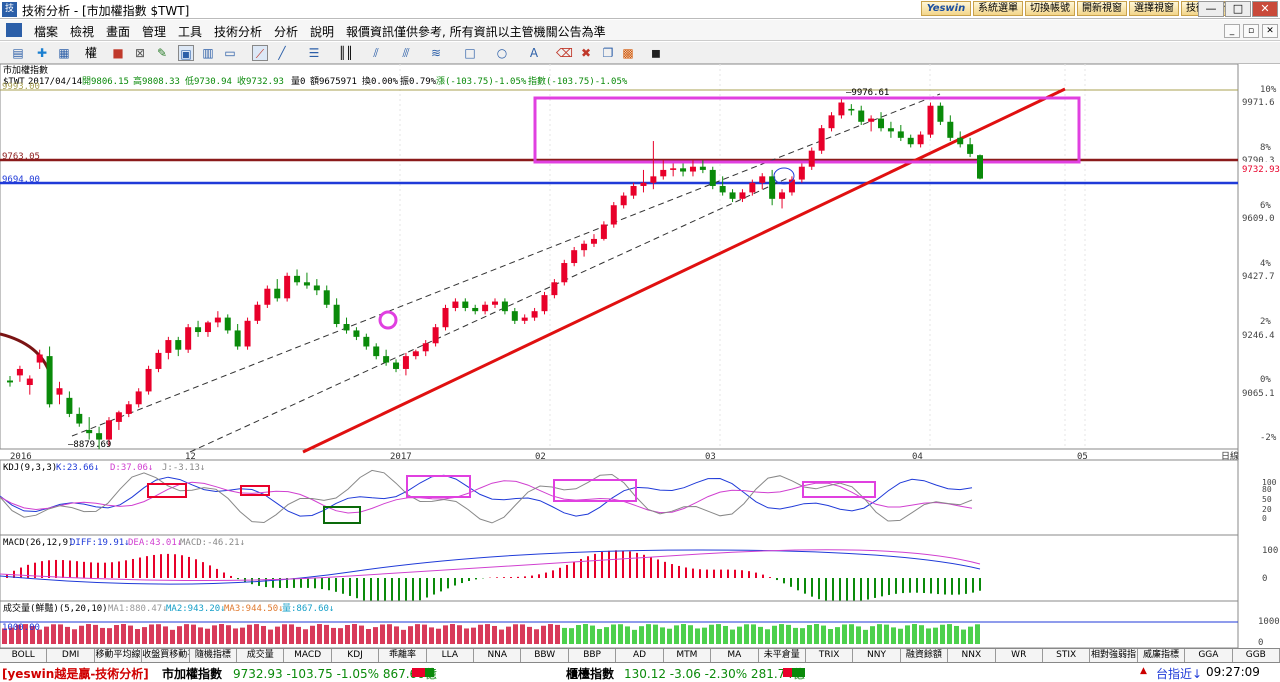  Describe the element at coordinates (166, 656) in the screenshot. I see `tab-3: 收盤買移動平` at that location.